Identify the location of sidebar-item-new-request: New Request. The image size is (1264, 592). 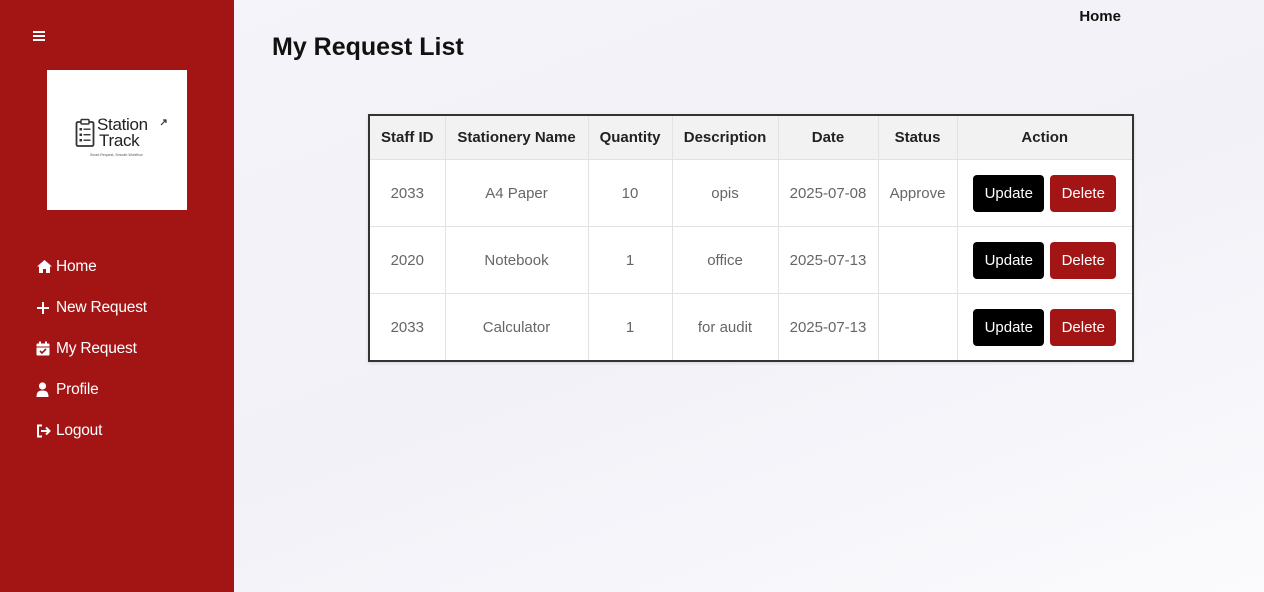
(91, 307).